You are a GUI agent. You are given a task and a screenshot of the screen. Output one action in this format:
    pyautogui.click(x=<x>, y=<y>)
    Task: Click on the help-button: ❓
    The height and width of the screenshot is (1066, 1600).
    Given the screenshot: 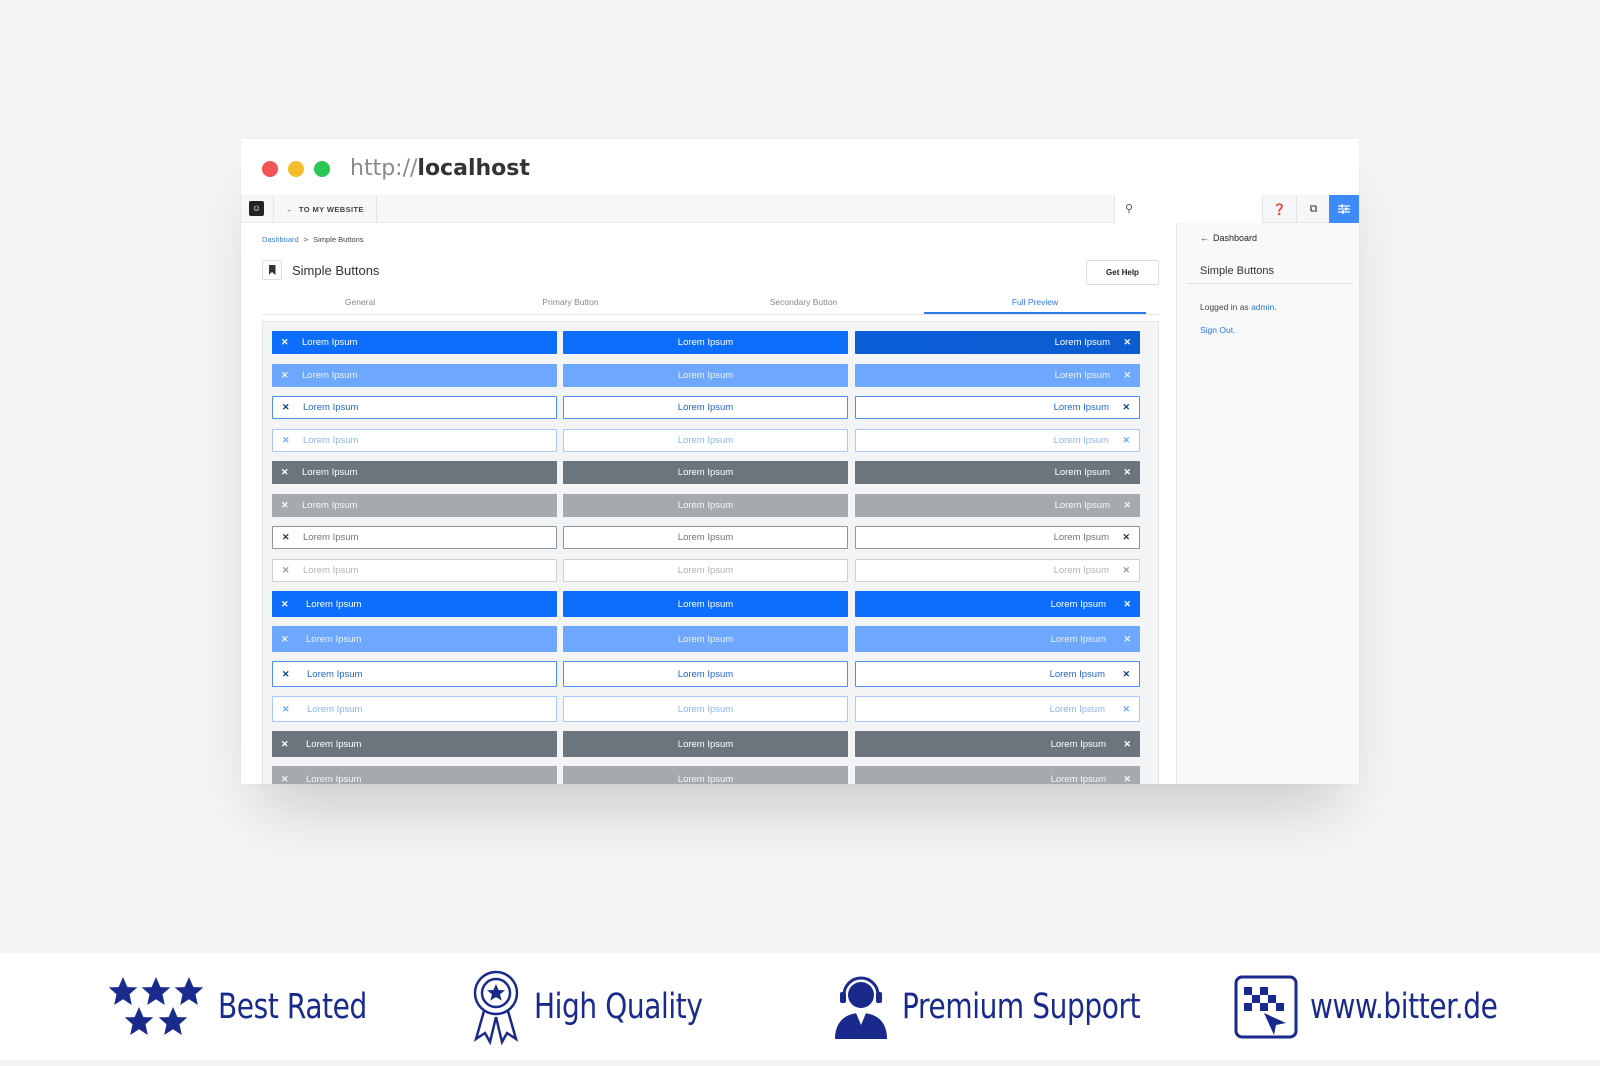 What is the action you would take?
    pyautogui.click(x=1279, y=209)
    